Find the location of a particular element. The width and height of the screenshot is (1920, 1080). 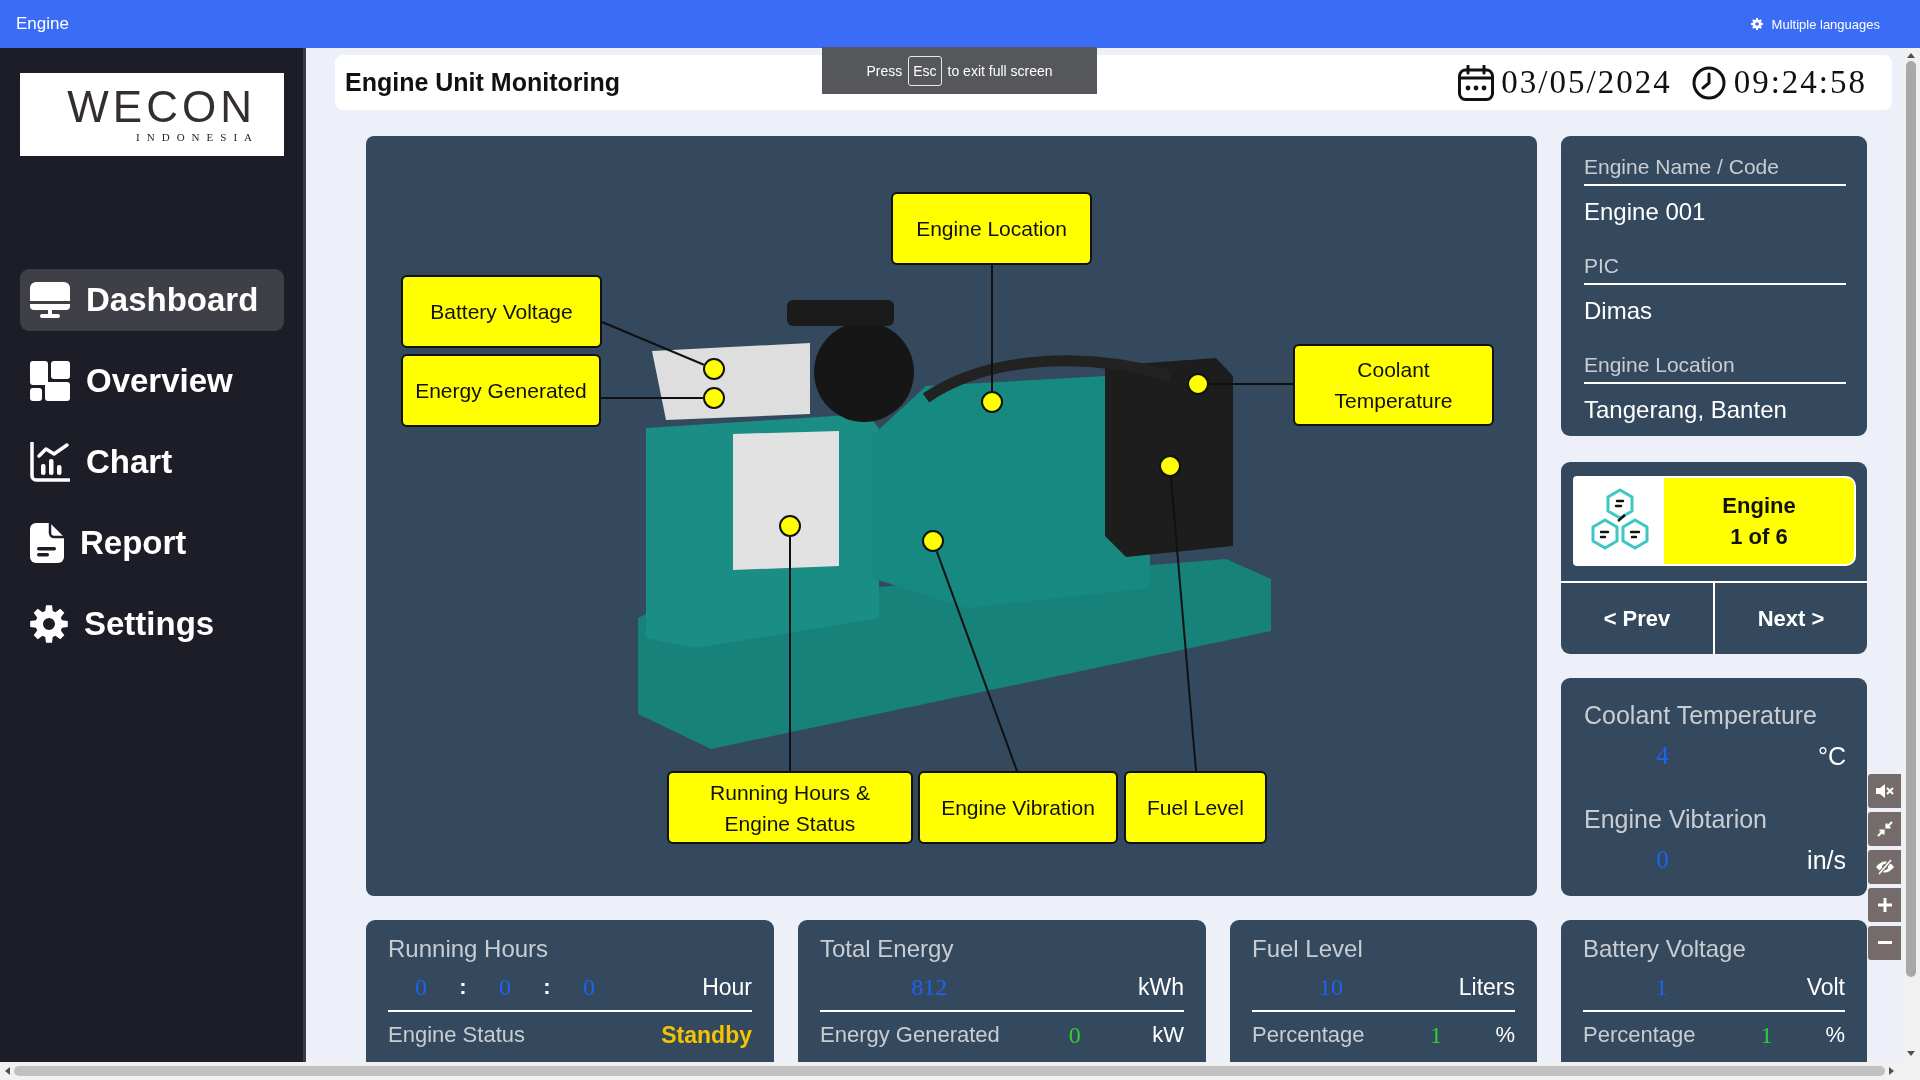

time-text: 09:24:58 is located at coordinates (1800, 82).